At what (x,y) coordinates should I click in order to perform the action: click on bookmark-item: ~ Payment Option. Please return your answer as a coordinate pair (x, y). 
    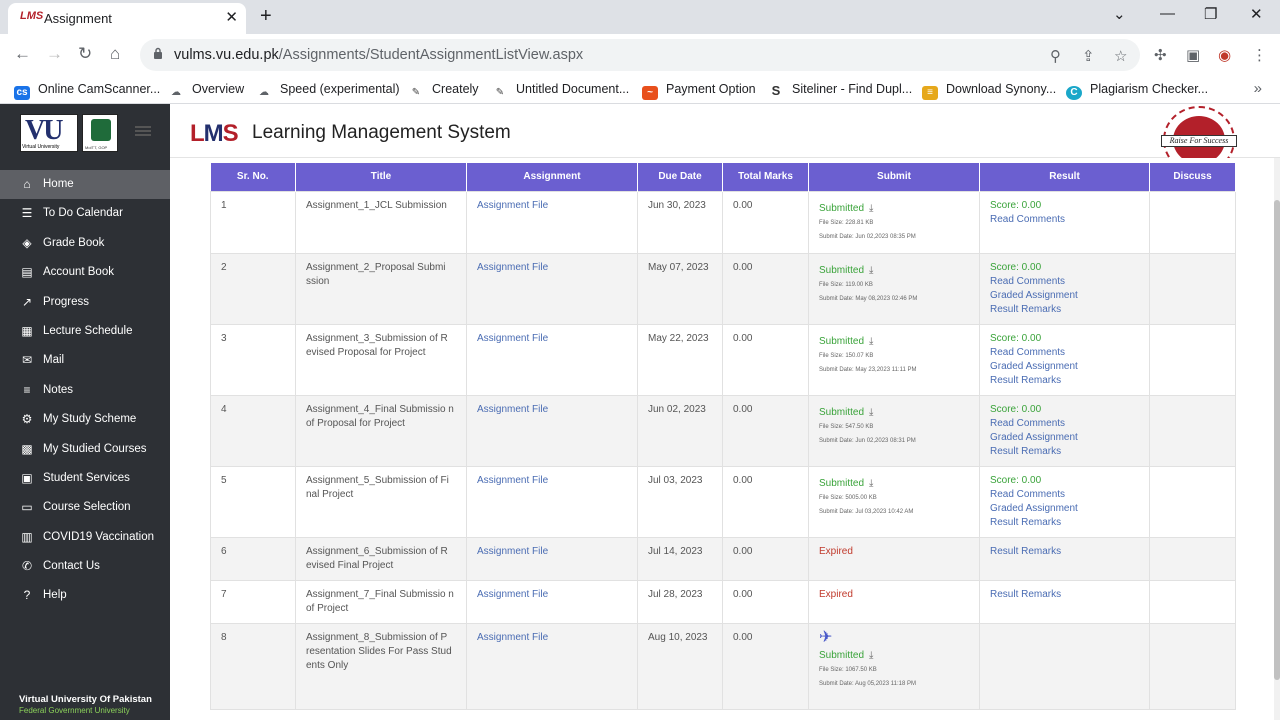
    Looking at the image, I should click on (699, 91).